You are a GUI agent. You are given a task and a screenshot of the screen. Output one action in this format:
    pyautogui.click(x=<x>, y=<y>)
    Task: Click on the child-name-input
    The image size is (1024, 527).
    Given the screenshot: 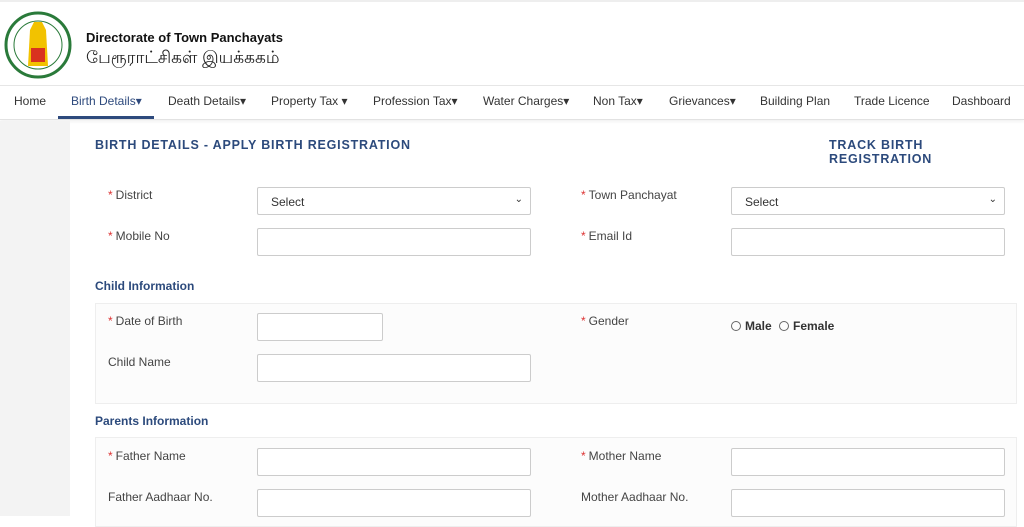 What is the action you would take?
    pyautogui.click(x=394, y=368)
    